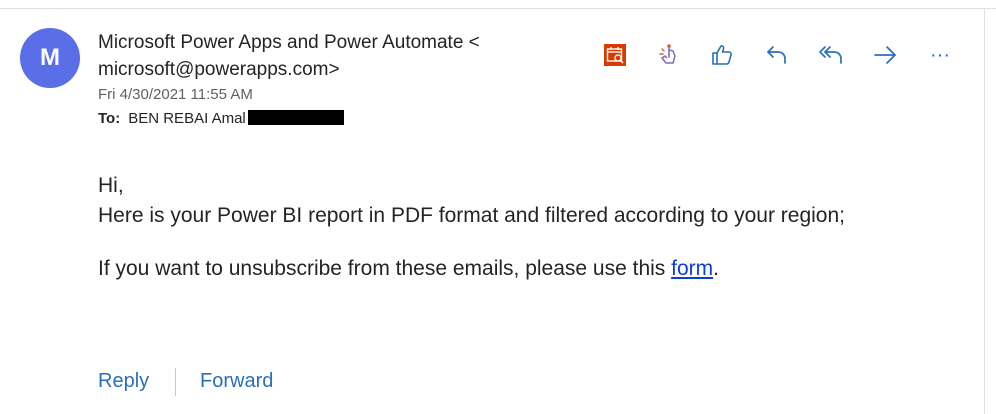  Describe the element at coordinates (111, 185) in the screenshot. I see `body-greeting: Hi,` at that location.